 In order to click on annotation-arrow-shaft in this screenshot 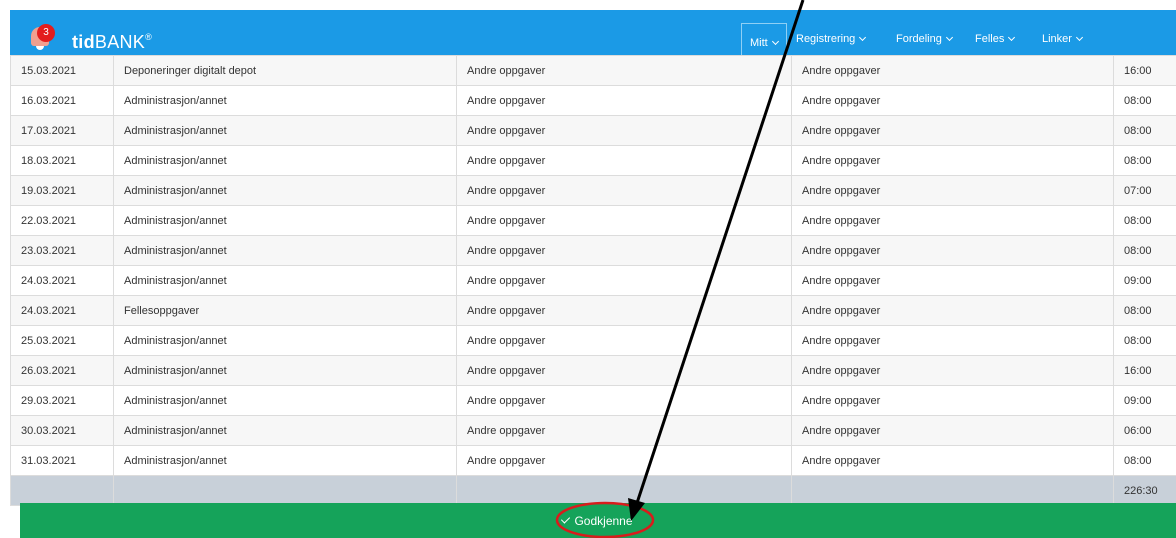, I will do `click(719, 253)`.